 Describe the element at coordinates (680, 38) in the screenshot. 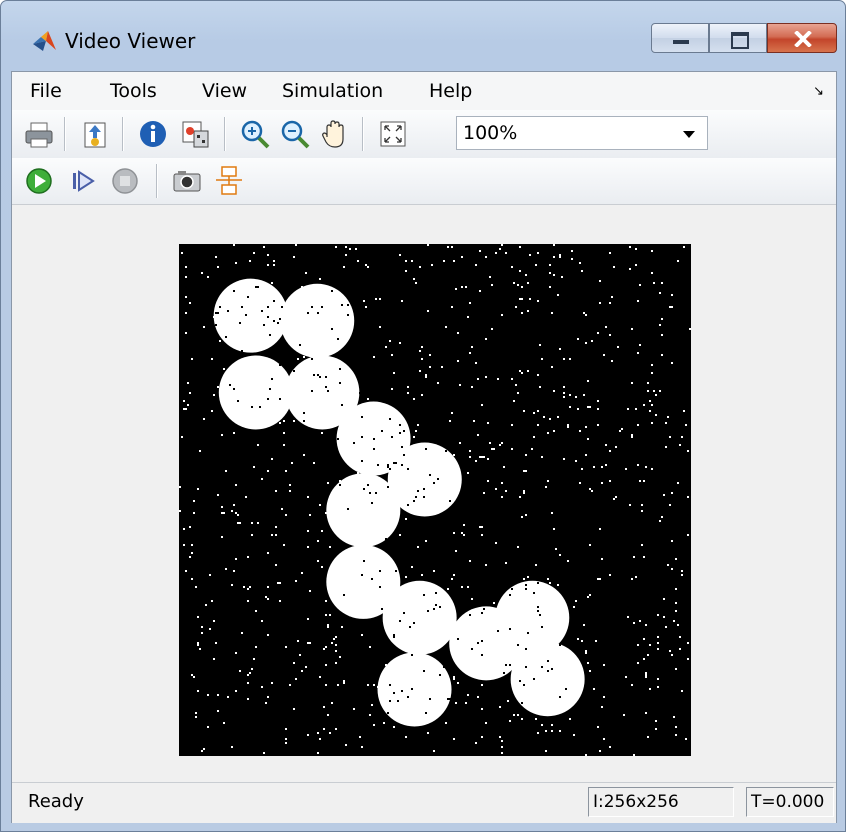

I see `minimize-button` at that location.